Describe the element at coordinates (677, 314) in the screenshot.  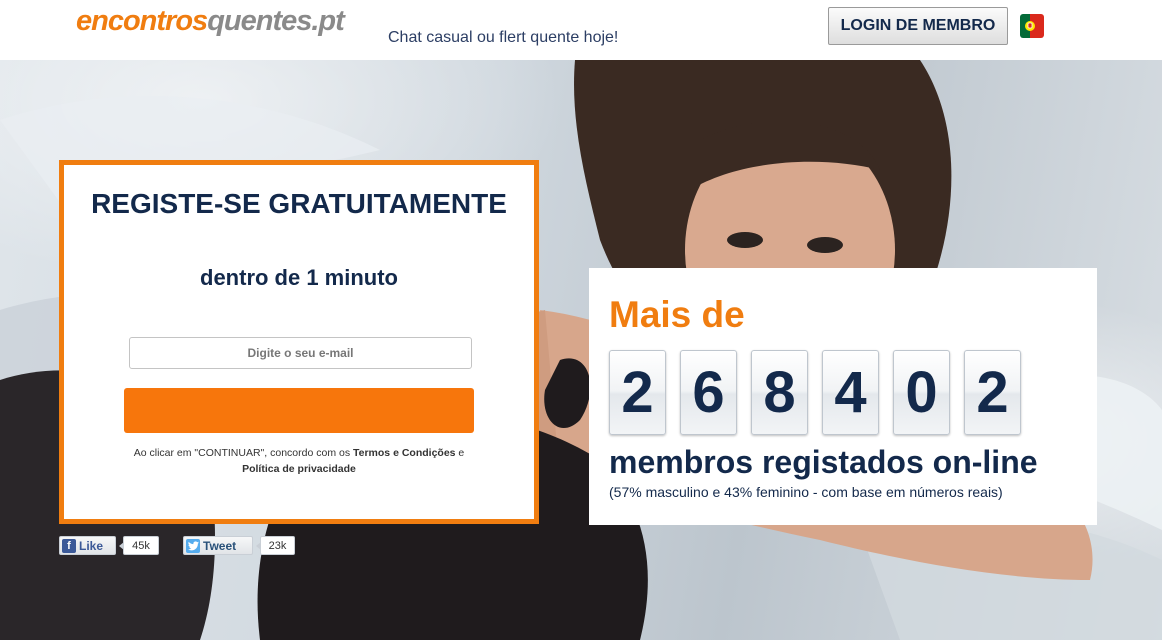
I see `counter-prefix: Mais de` at that location.